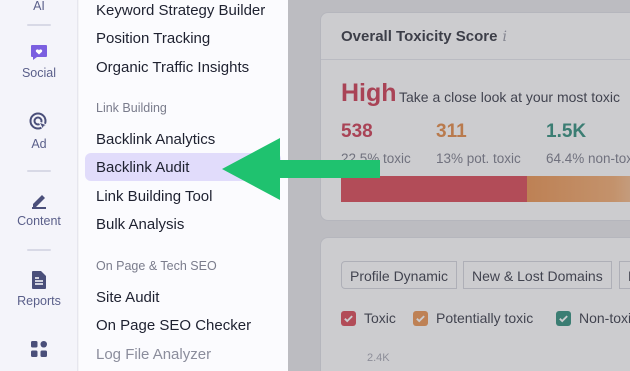  Describe the element at coordinates (604, 318) in the screenshot. I see `legend-label: Non-toxic` at that location.